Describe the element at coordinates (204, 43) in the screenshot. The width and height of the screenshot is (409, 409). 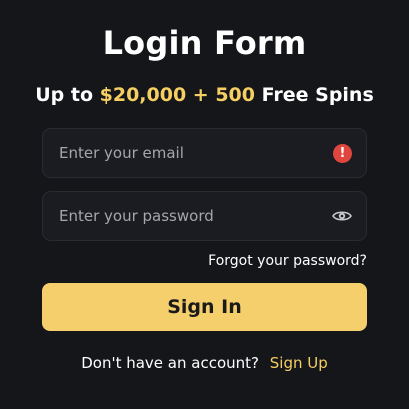
I see `page-title: Login Form` at that location.